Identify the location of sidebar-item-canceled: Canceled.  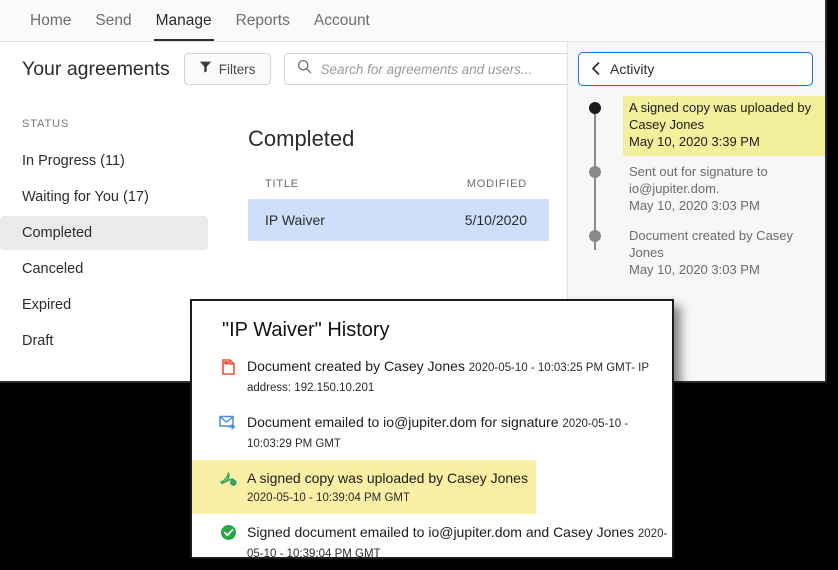
(104, 269).